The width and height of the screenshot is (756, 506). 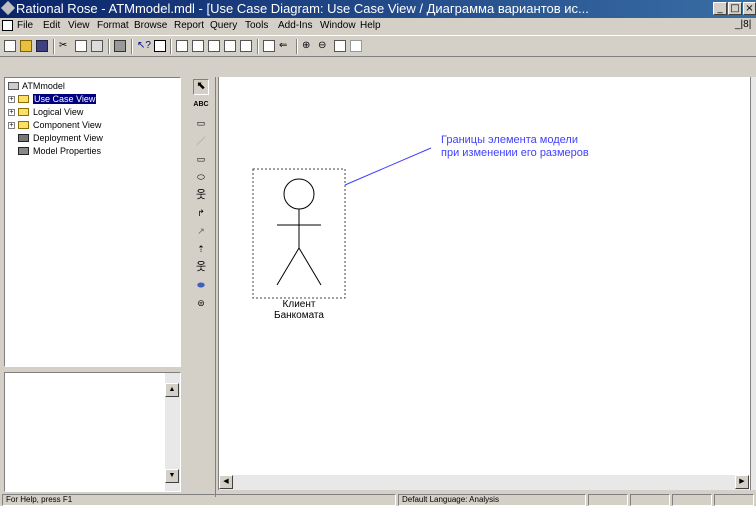 What do you see at coordinates (201, 141) in the screenshot?
I see `anchor-note-tool-icon: ／` at bounding box center [201, 141].